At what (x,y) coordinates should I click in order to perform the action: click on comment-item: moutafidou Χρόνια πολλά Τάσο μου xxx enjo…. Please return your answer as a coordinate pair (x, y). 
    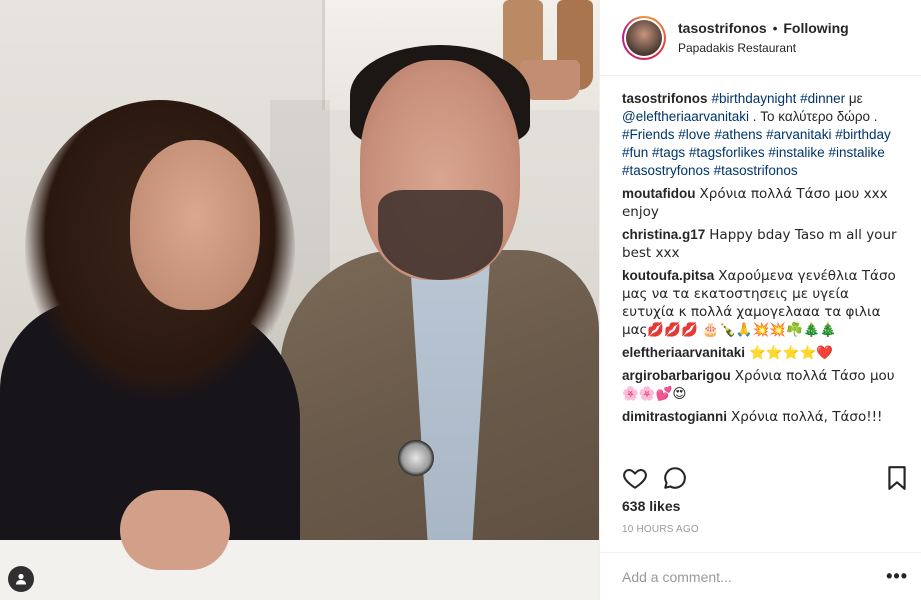
    Looking at the image, I should click on (760, 203).